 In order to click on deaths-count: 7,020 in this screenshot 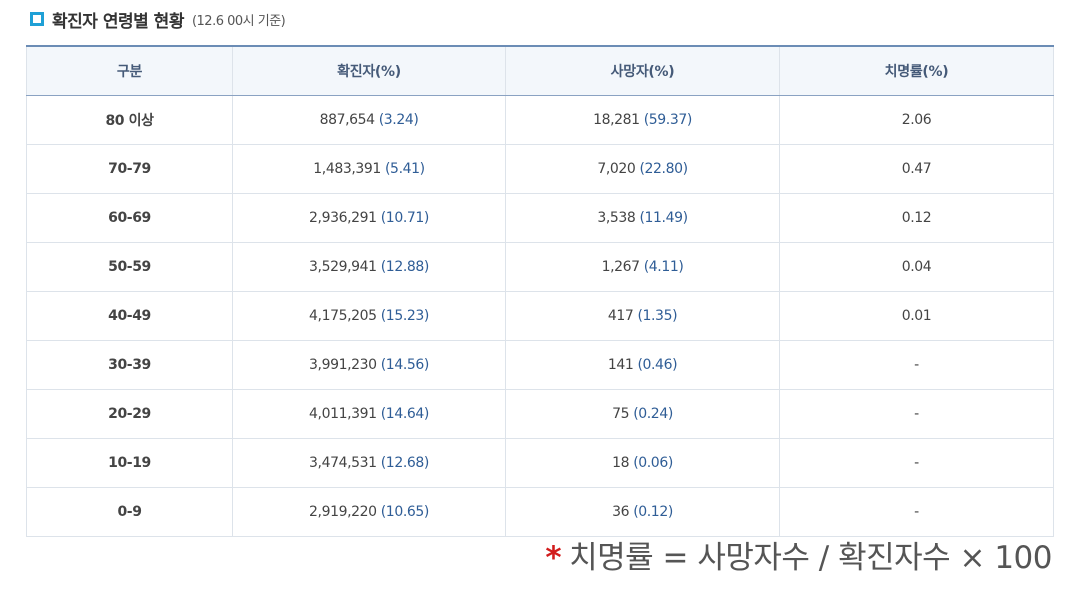, I will do `click(616, 169)`.